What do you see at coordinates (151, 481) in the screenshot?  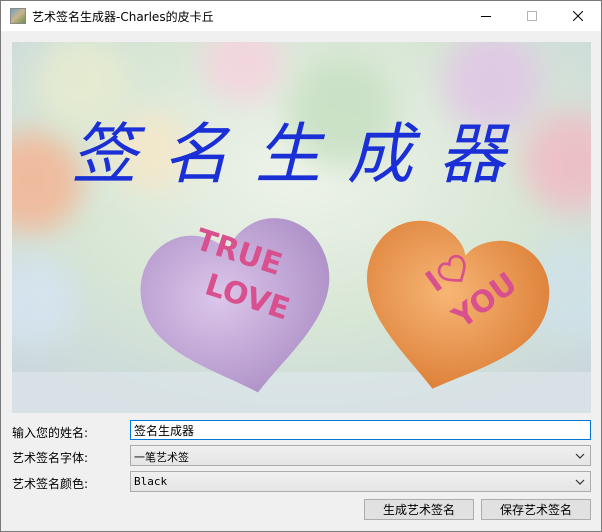 I see `color-select-value: Black` at bounding box center [151, 481].